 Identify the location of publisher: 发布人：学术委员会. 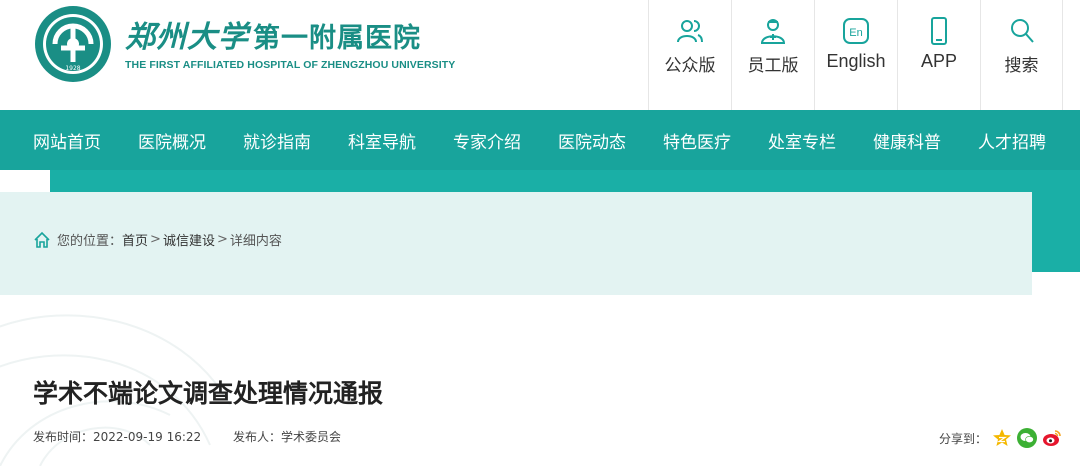
(287, 437).